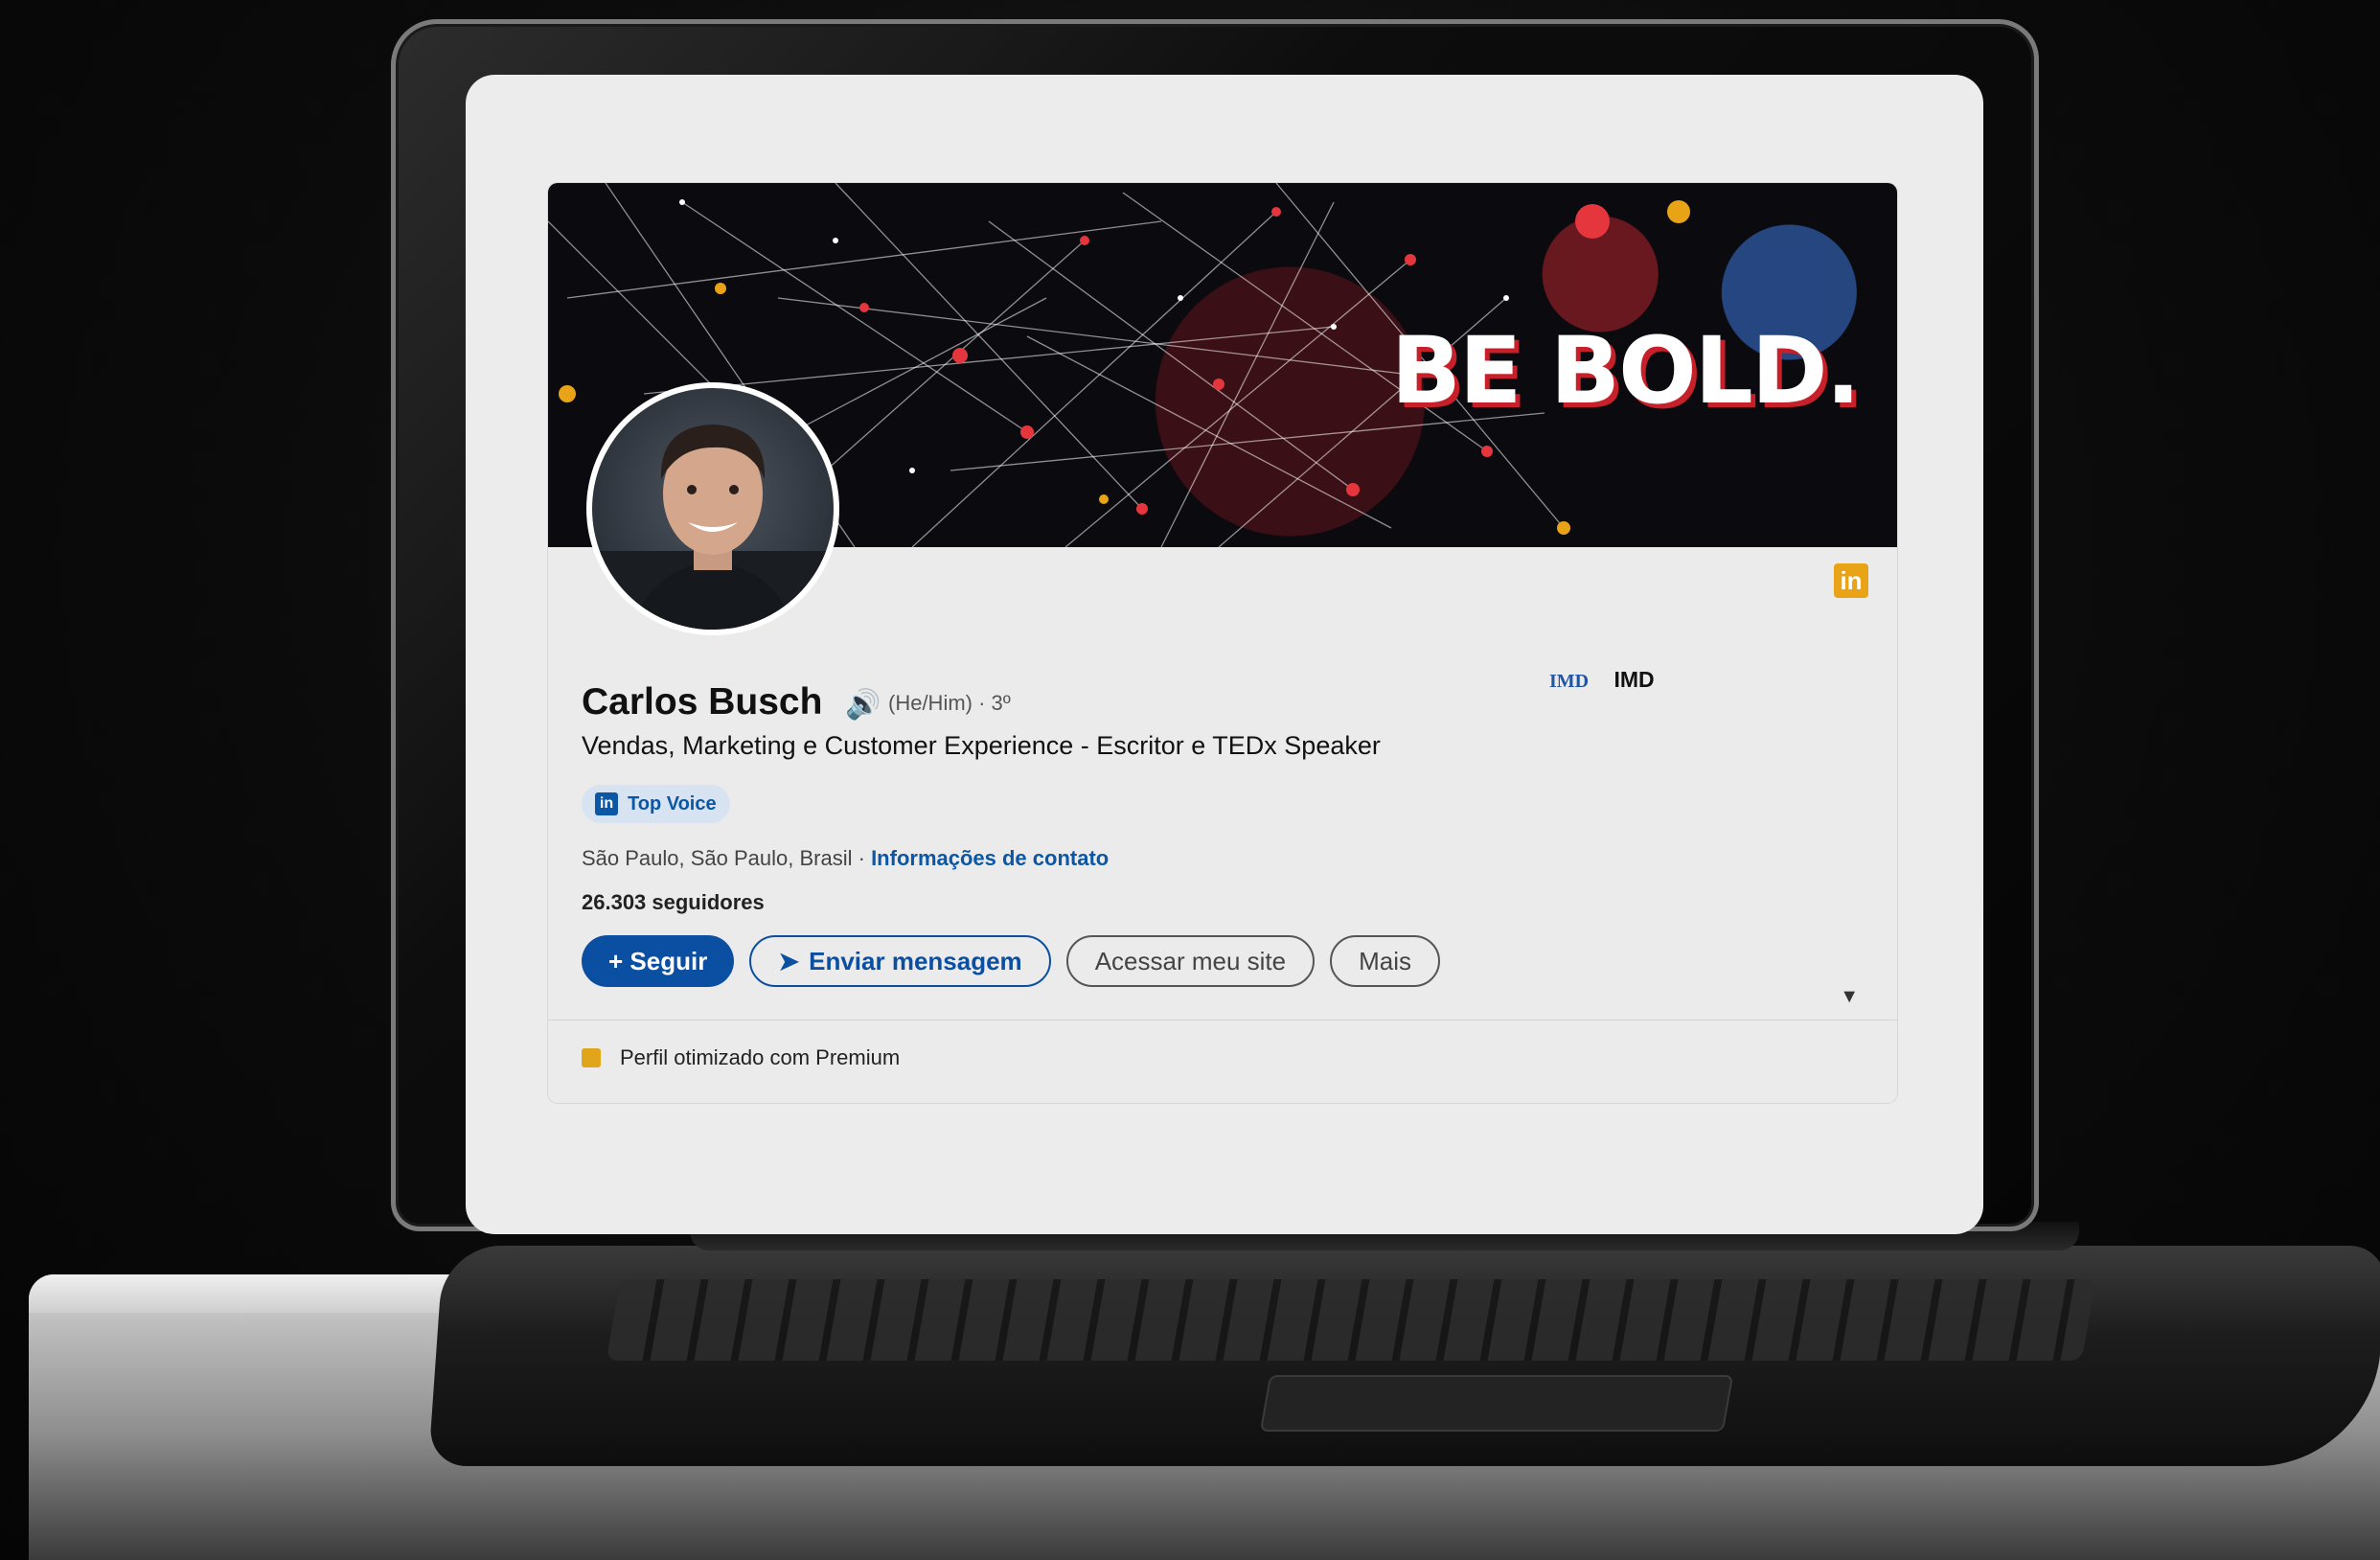 The width and height of the screenshot is (2380, 1560). I want to click on chevron-down-icon: ▼, so click(1850, 997).